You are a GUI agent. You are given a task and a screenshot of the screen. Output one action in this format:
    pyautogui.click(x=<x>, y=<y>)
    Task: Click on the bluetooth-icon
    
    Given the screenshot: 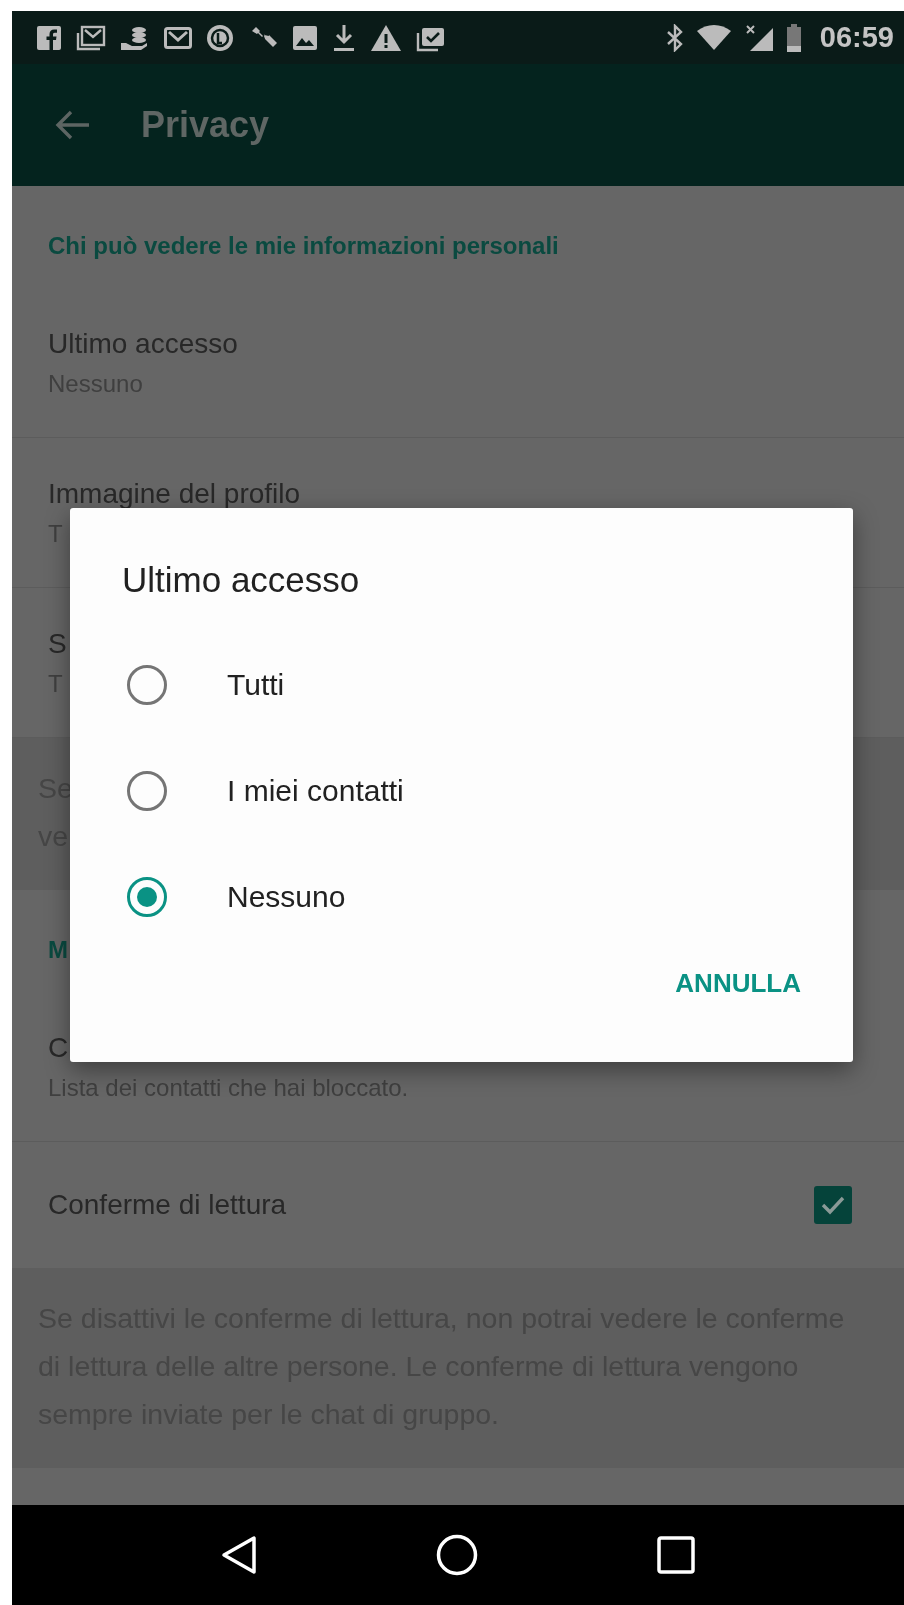 What is the action you would take?
    pyautogui.click(x=674, y=37)
    